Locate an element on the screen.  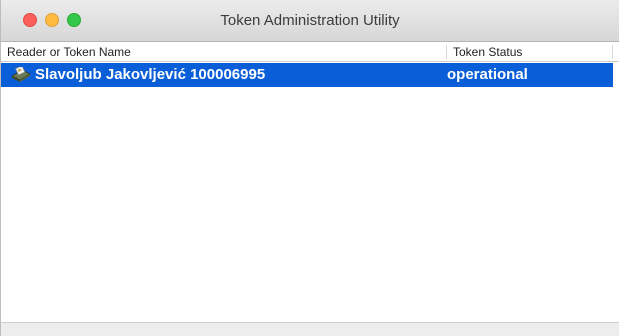
column-header-status: Token Status is located at coordinates (487, 51).